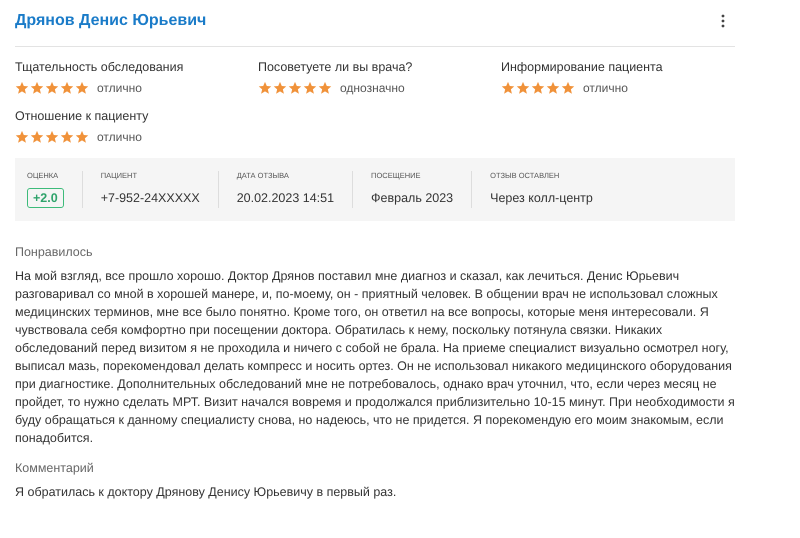 This screenshot has height=538, width=800. What do you see at coordinates (541, 197) in the screenshot?
I see `info-value: Через колл-центр` at bounding box center [541, 197].